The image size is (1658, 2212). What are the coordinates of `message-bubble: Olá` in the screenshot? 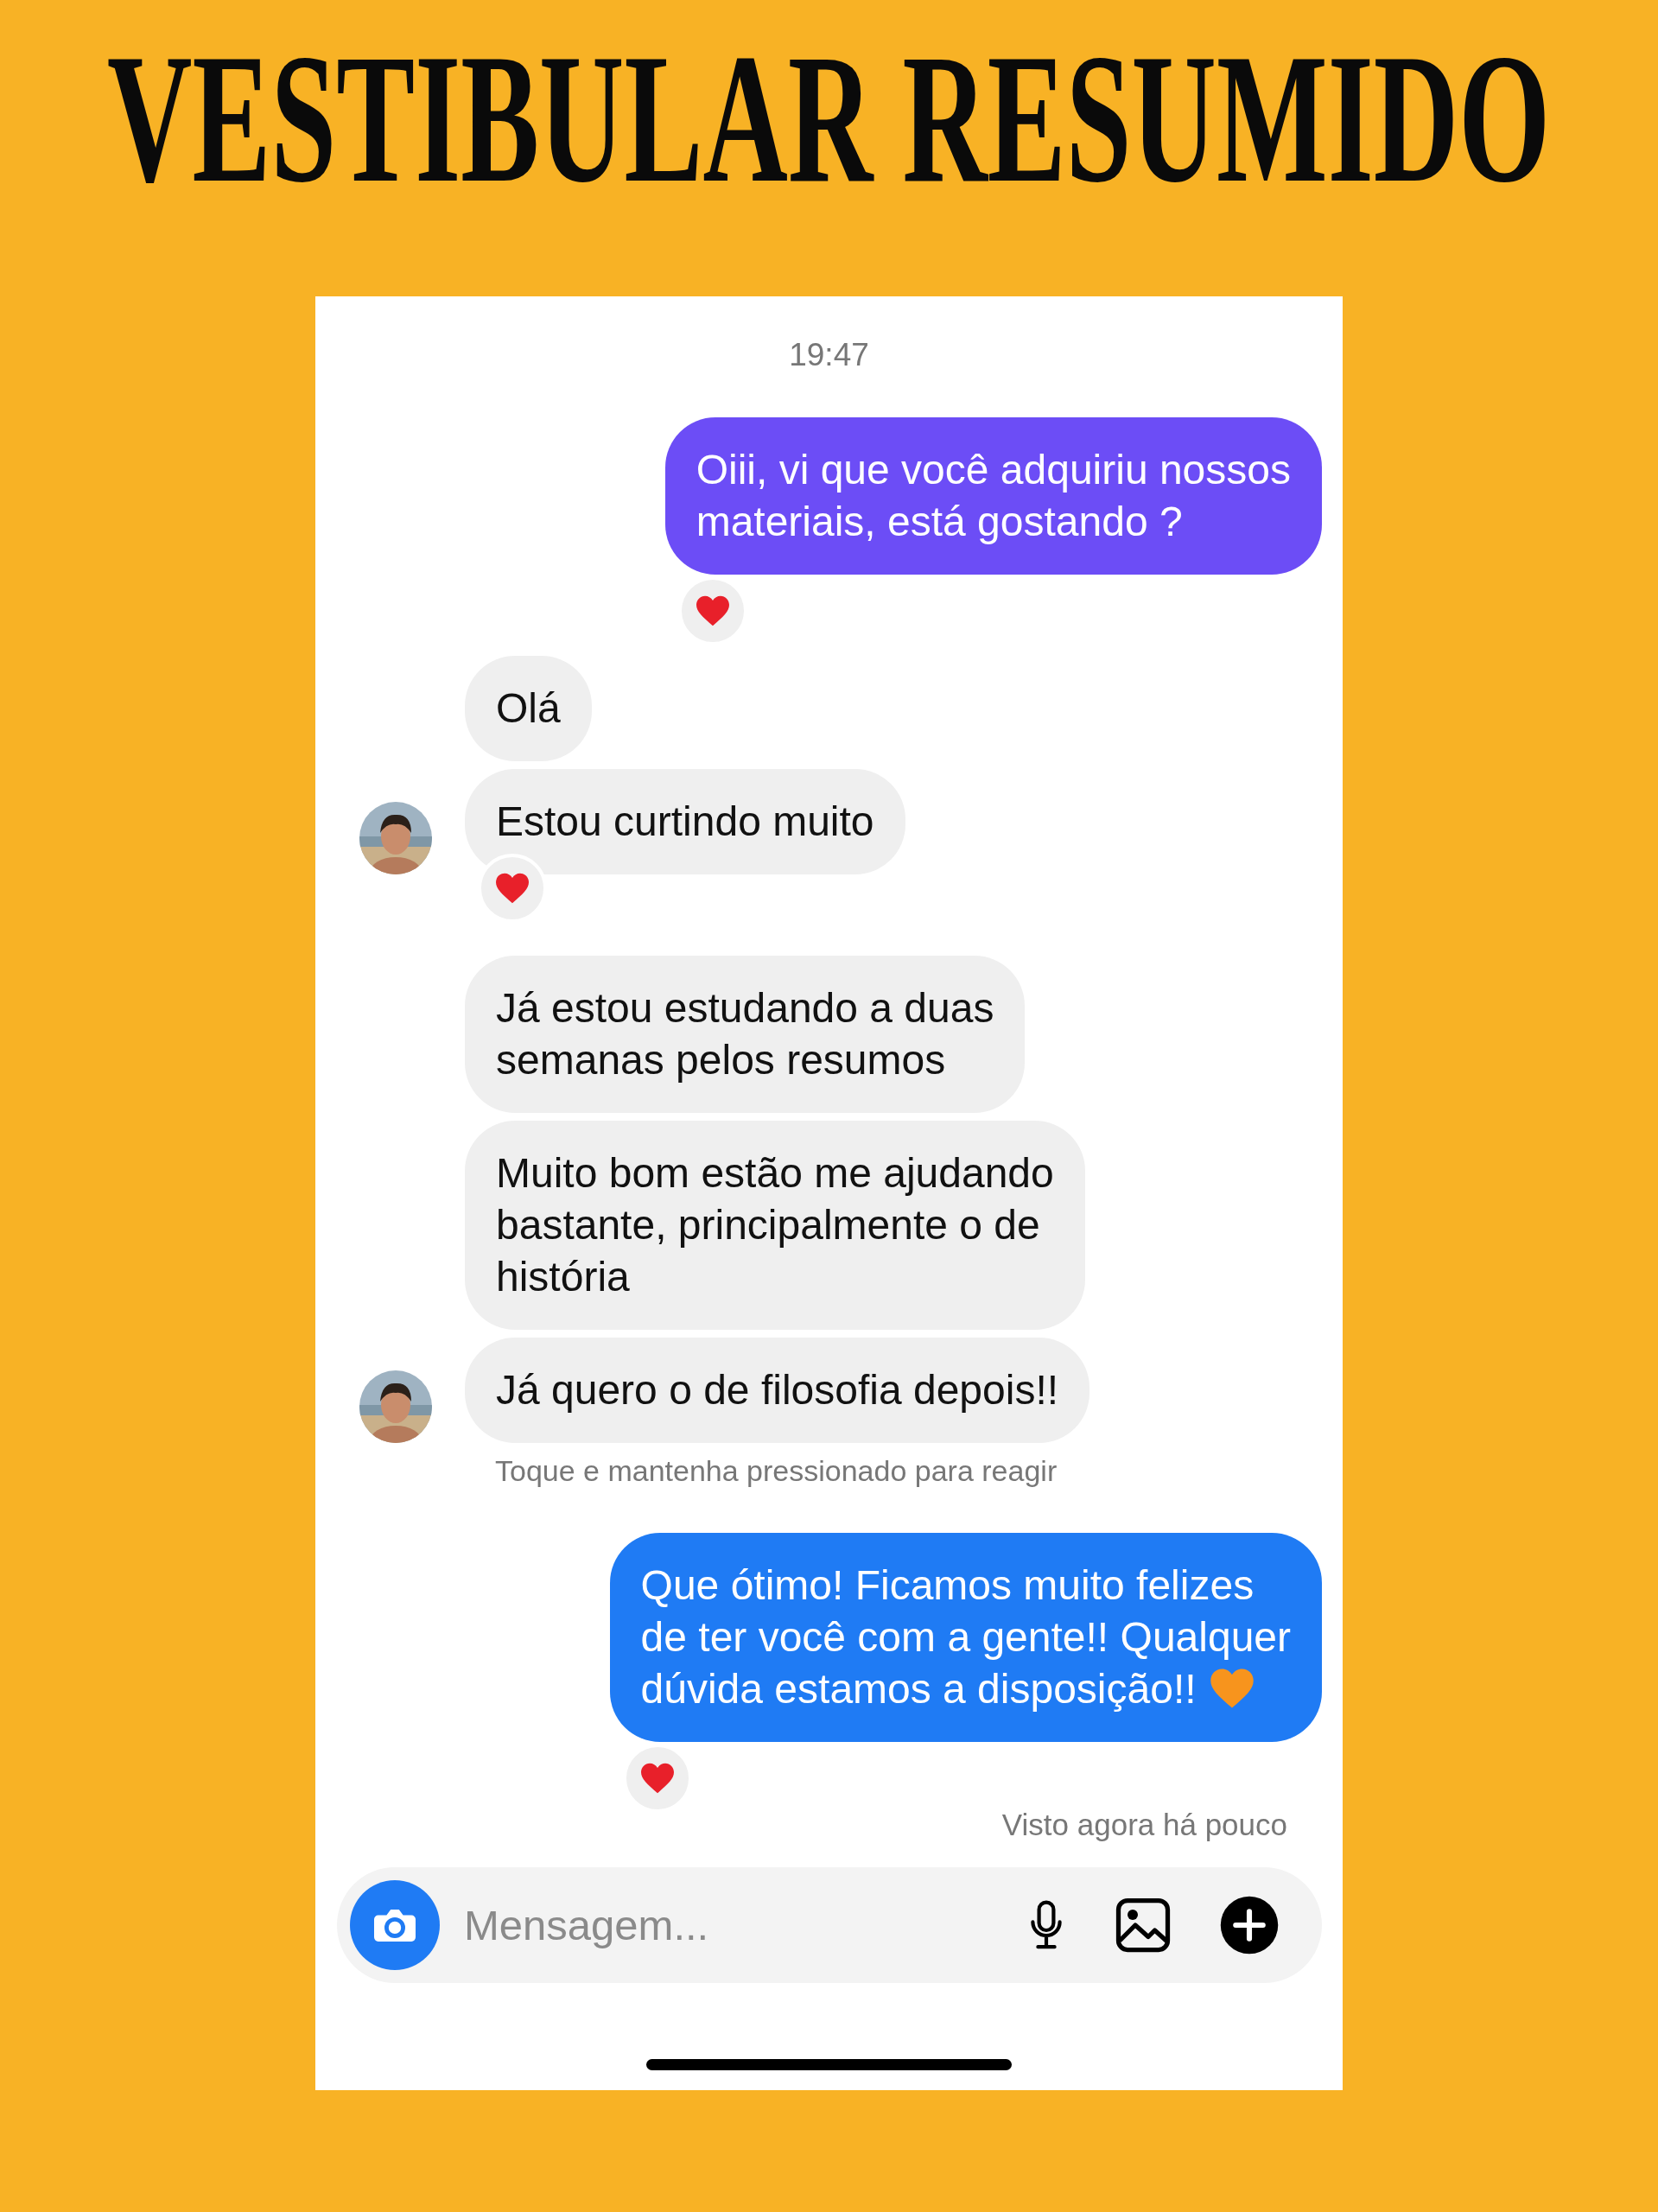 It's located at (528, 708).